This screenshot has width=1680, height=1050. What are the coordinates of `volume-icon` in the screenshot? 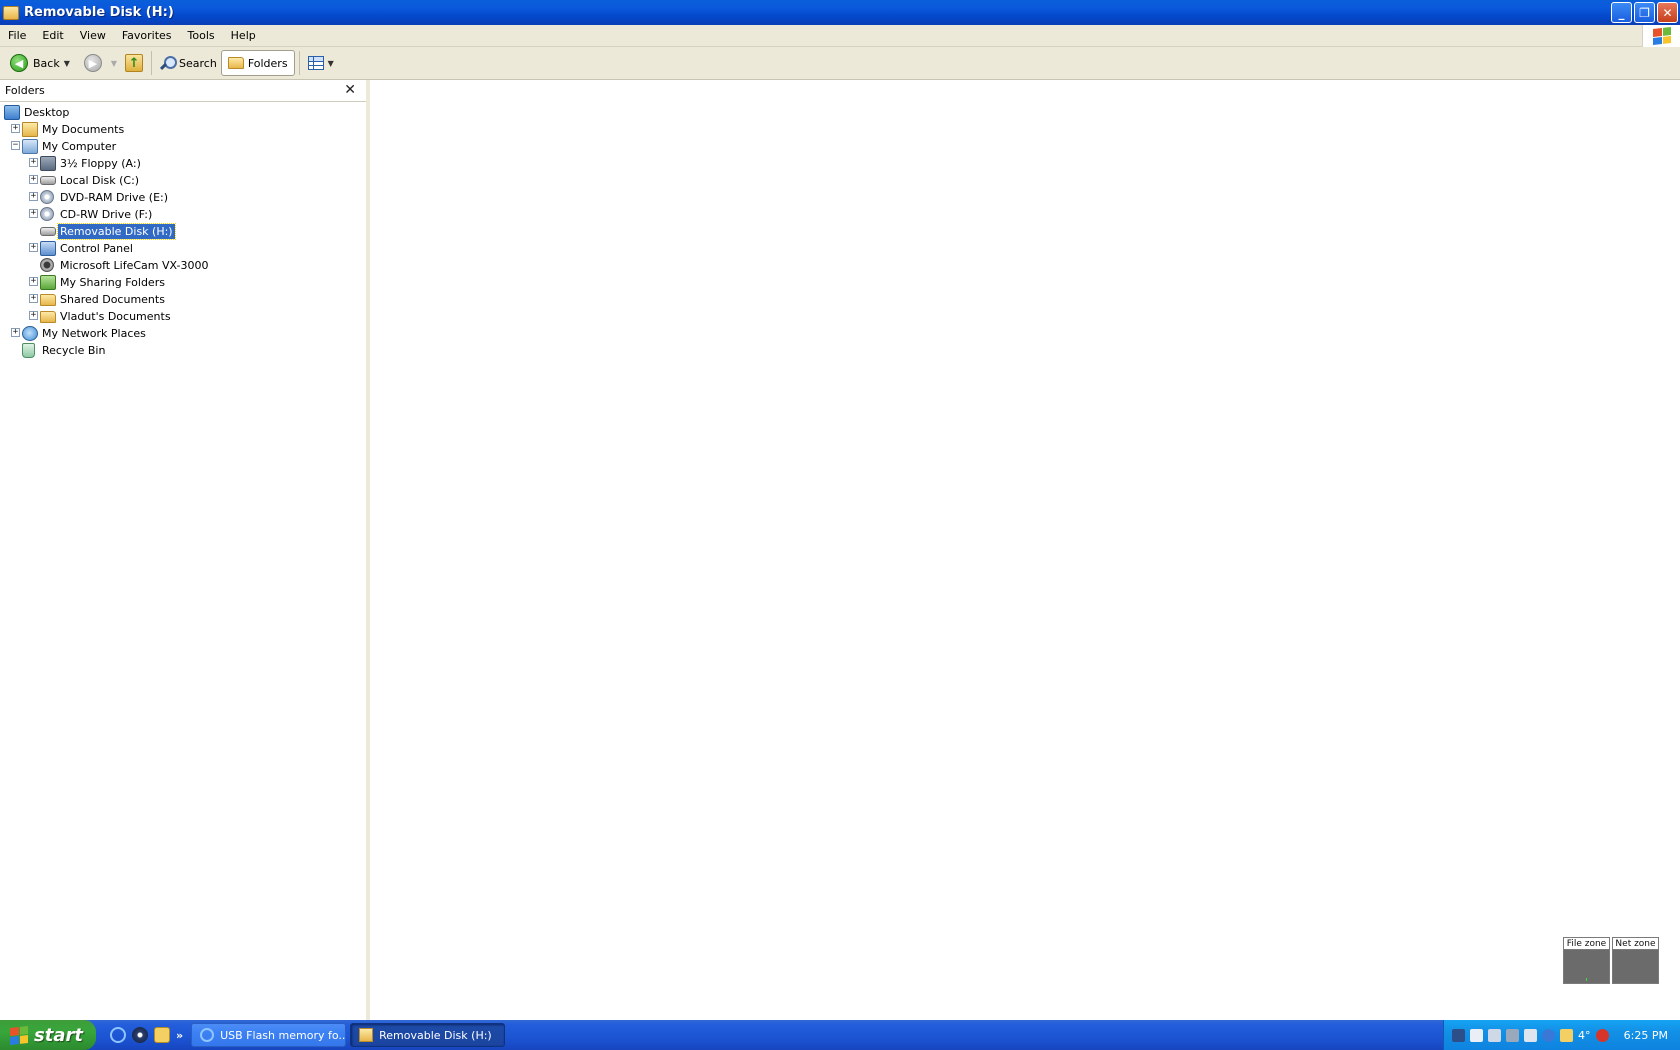 It's located at (1530, 1035).